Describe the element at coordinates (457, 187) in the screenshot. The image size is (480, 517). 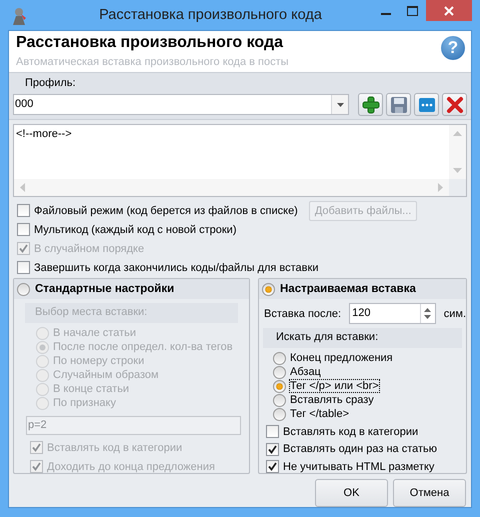
I see `scrollbar-corner` at that location.